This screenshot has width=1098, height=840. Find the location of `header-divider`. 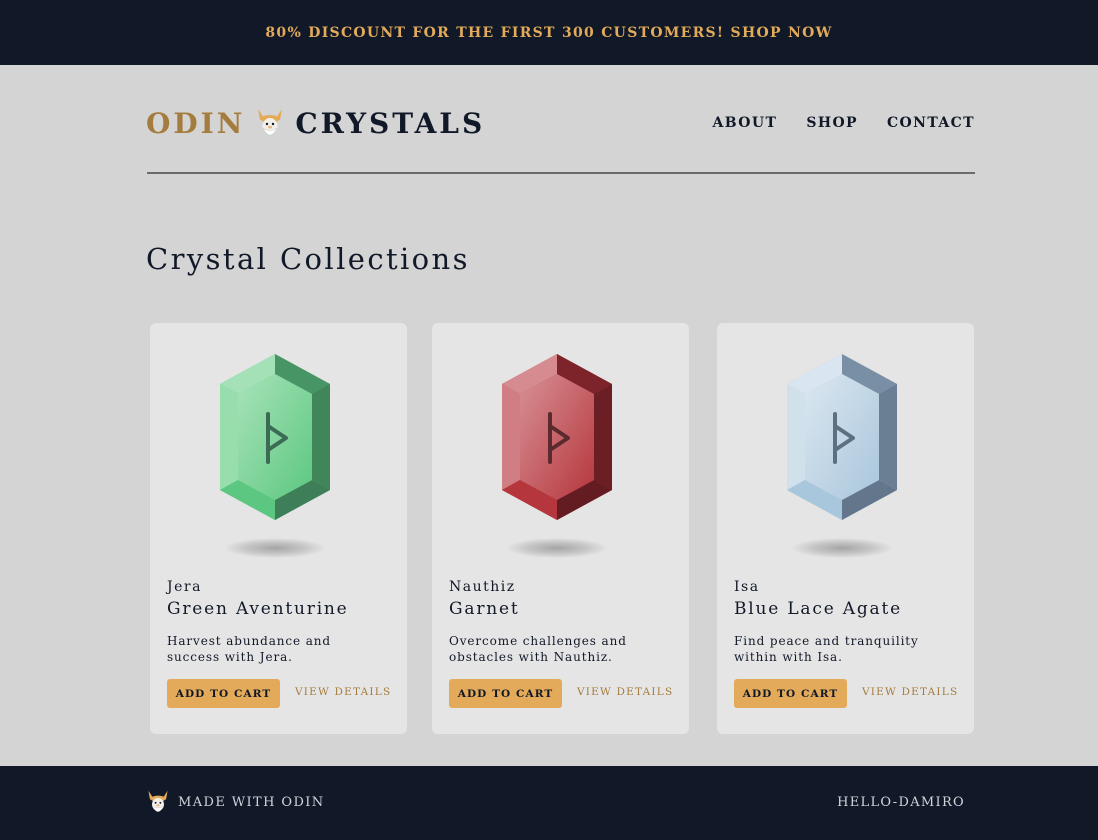

header-divider is located at coordinates (561, 173).